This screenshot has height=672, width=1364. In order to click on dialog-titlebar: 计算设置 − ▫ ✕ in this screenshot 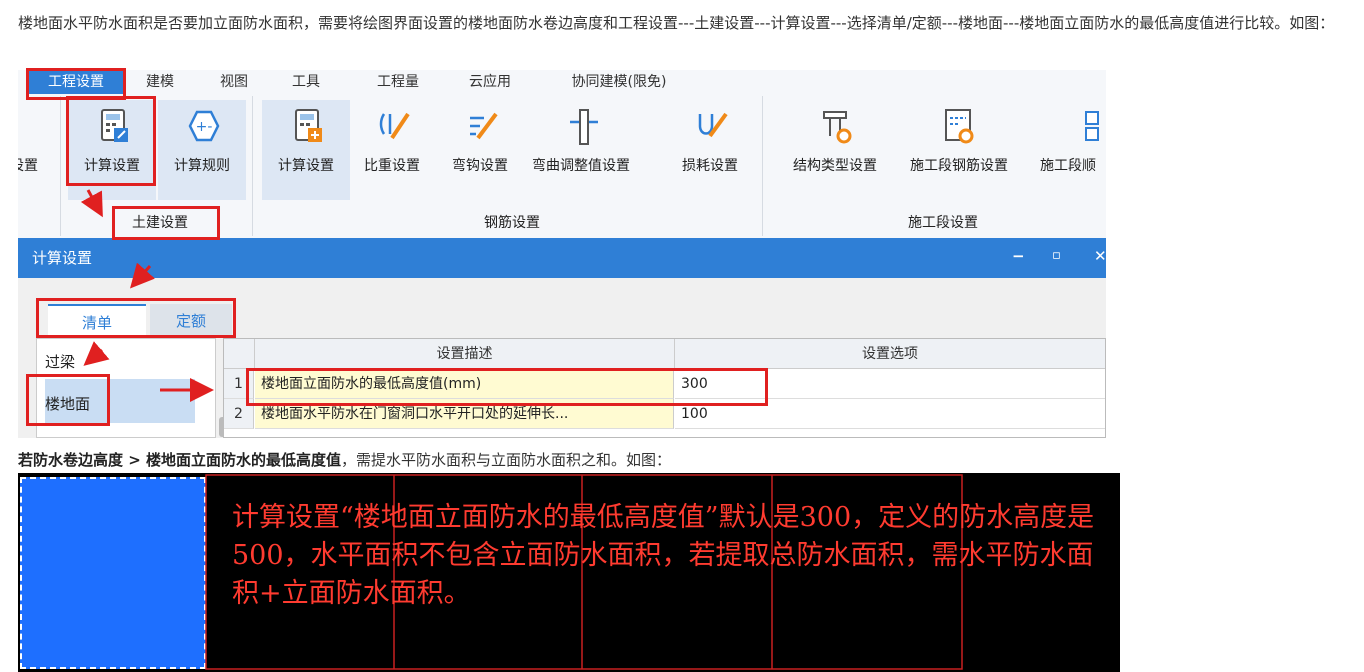, I will do `click(562, 258)`.